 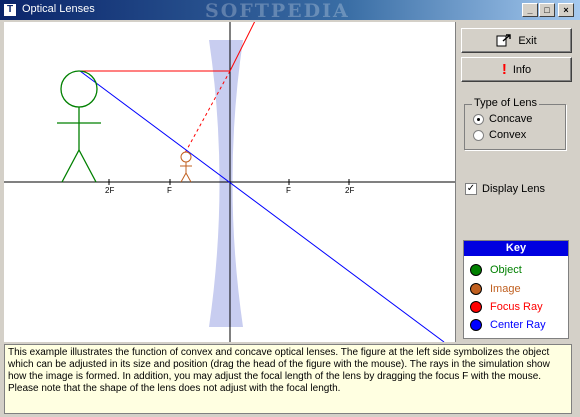 What do you see at coordinates (476, 325) in the screenshot?
I see `center-ray-color-icon` at bounding box center [476, 325].